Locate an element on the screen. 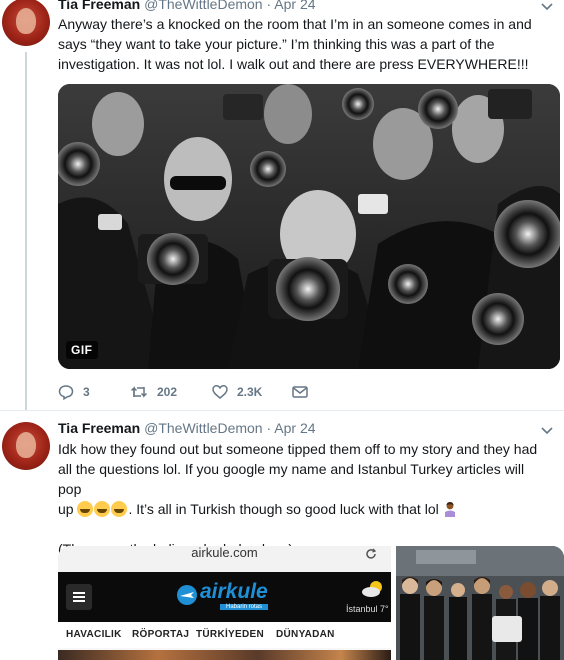  browser-bar: airkule.com is located at coordinates (224, 559).